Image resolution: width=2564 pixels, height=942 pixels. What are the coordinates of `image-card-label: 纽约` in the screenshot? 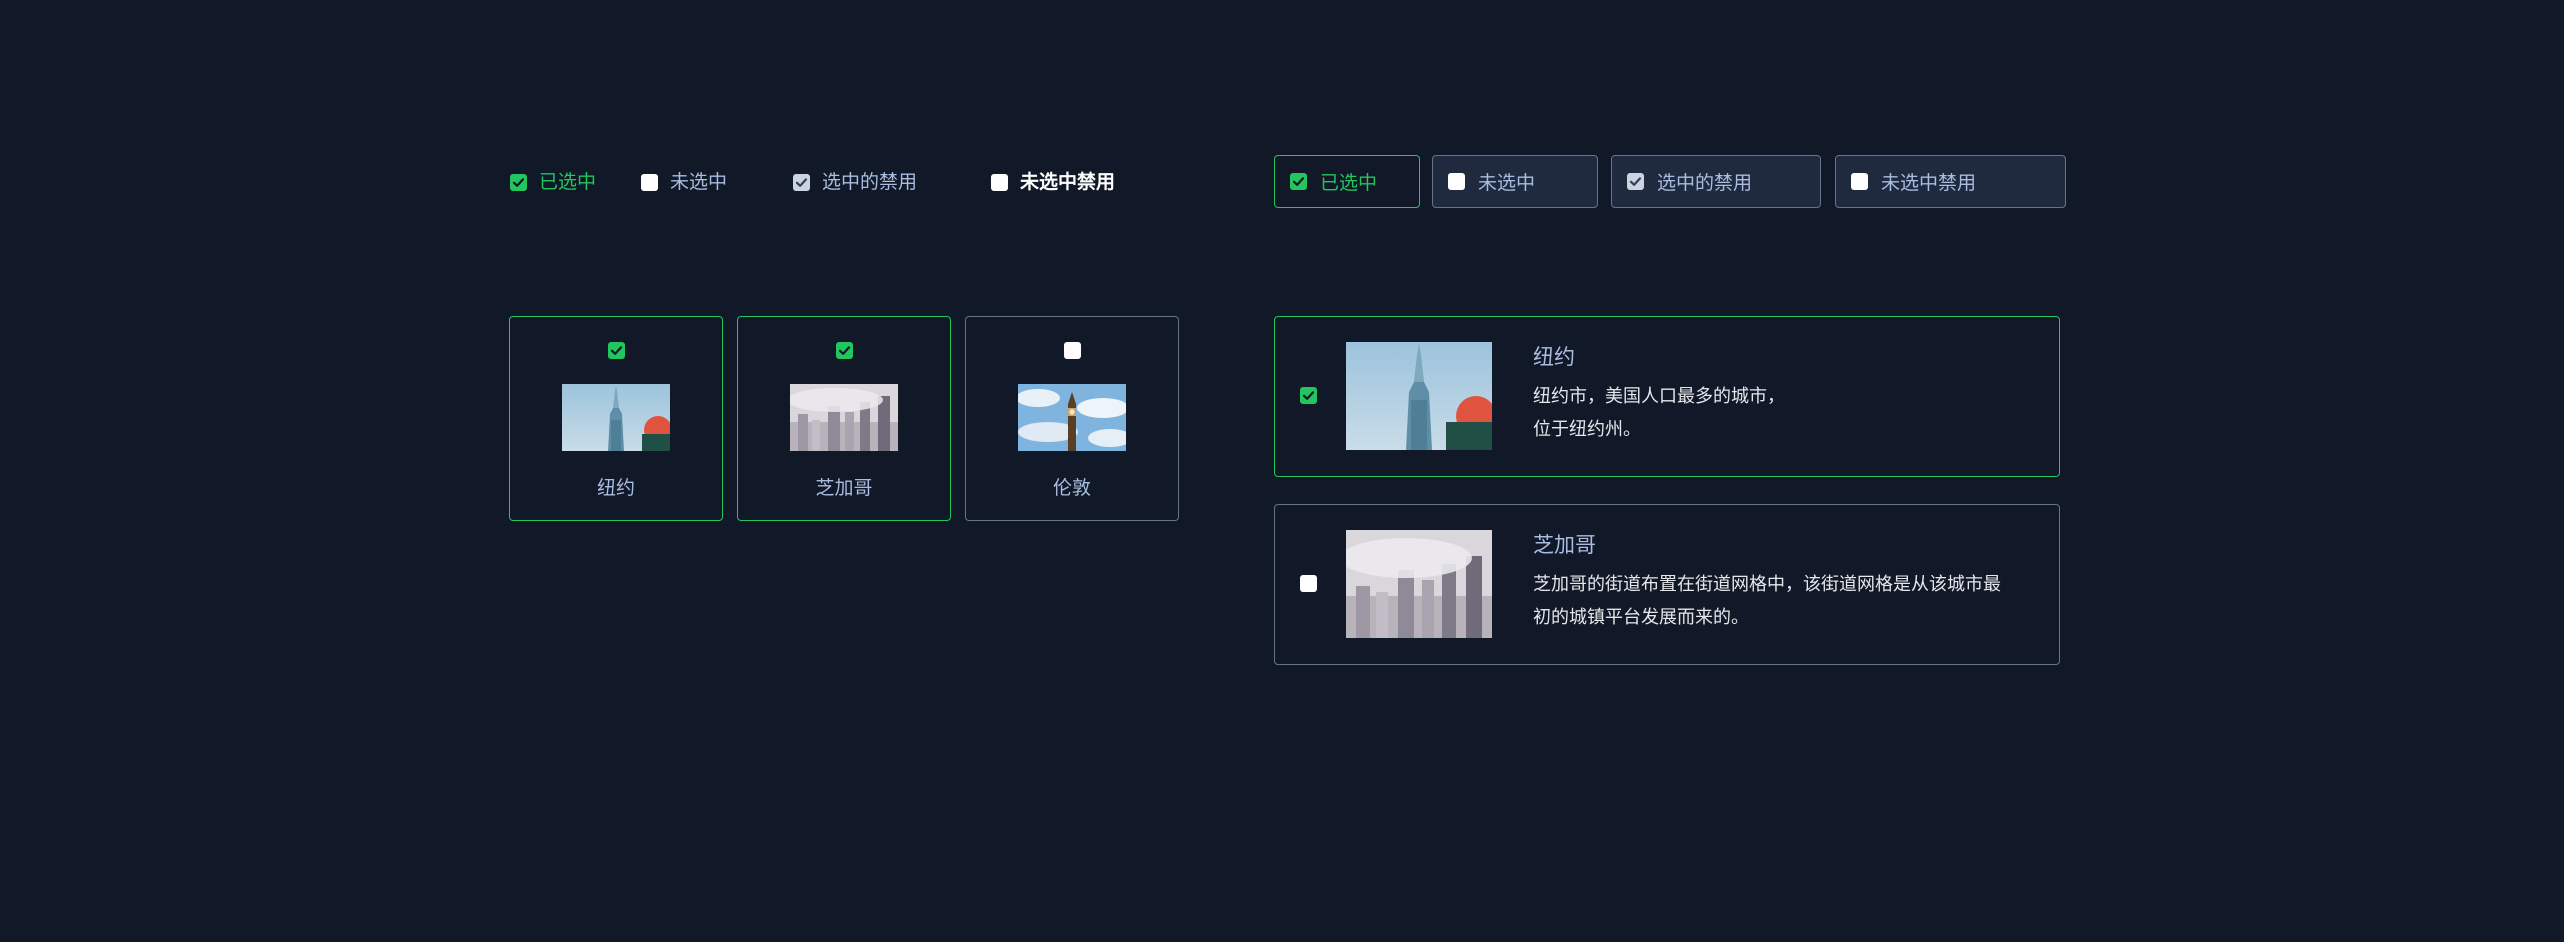 It's located at (615, 488).